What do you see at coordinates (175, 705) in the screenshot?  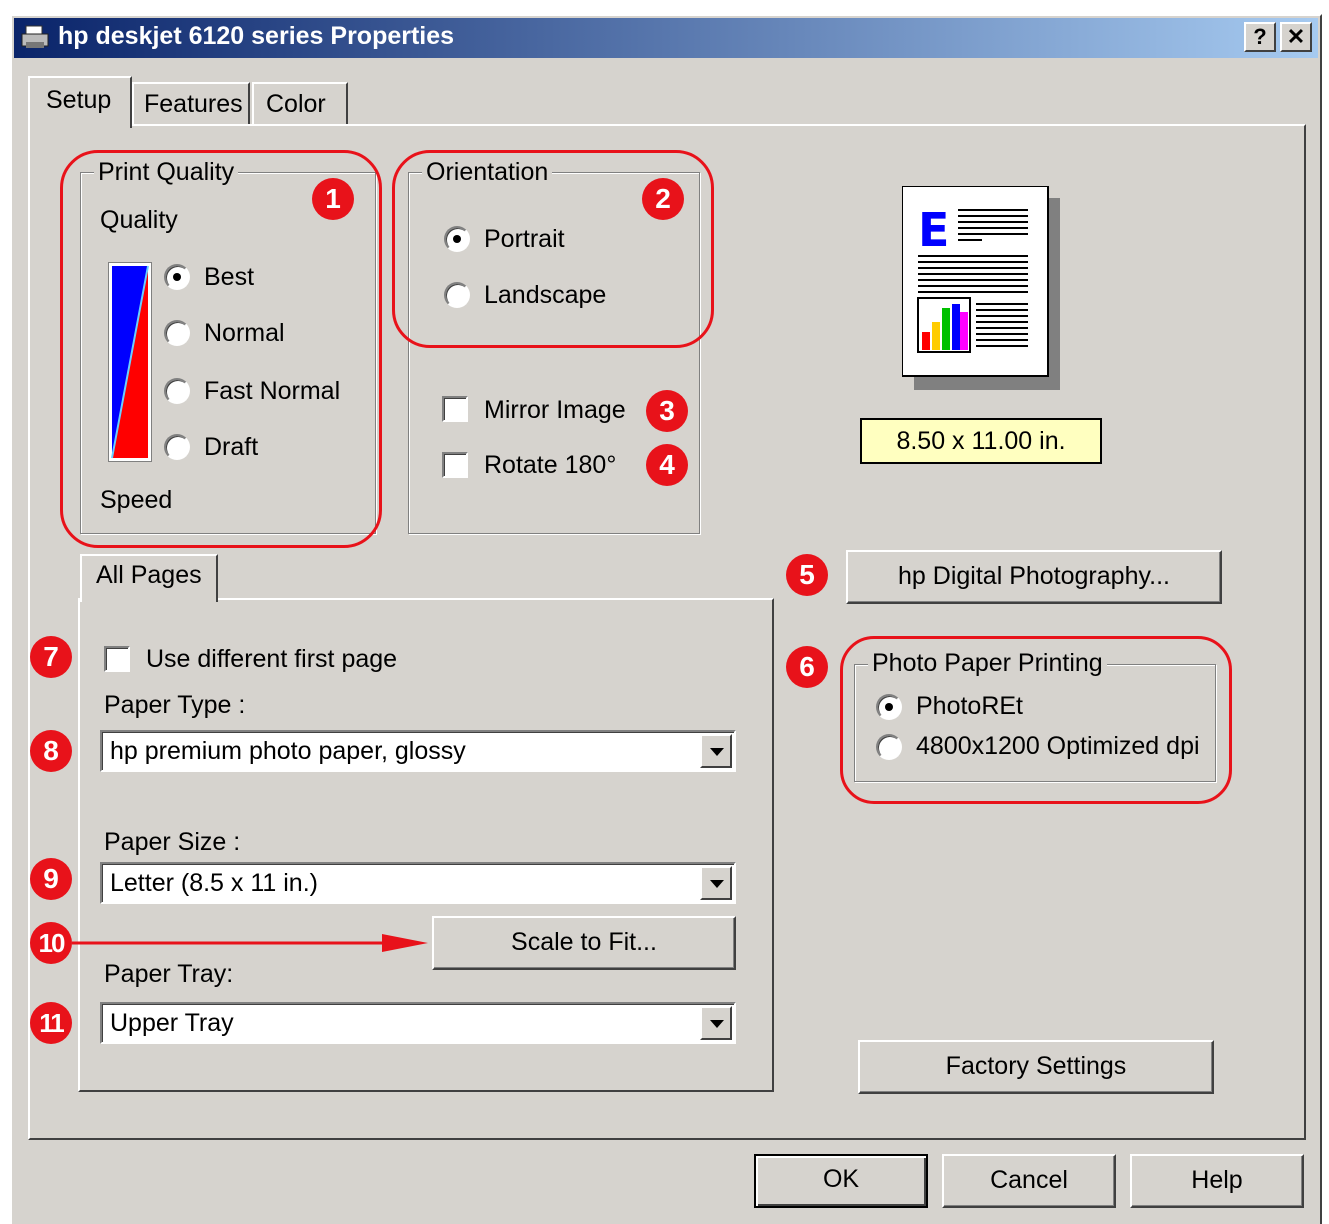 I see `paper-type-label: Paper Type :` at bounding box center [175, 705].